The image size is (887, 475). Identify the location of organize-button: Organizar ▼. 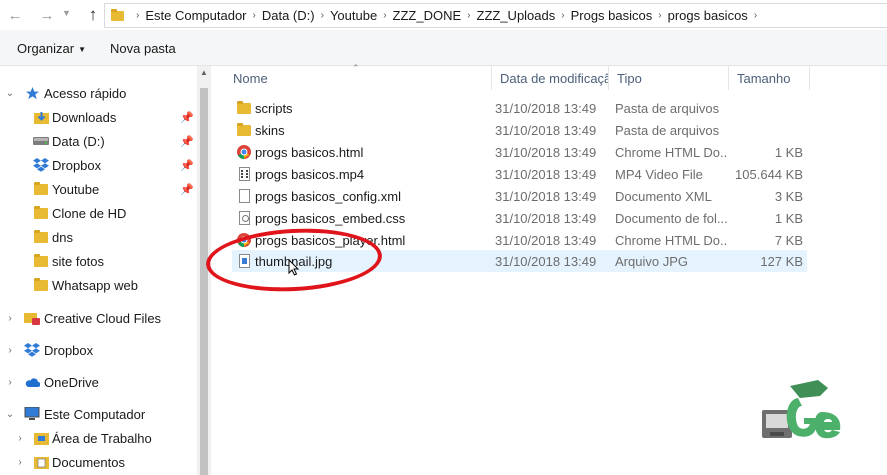
(51, 48).